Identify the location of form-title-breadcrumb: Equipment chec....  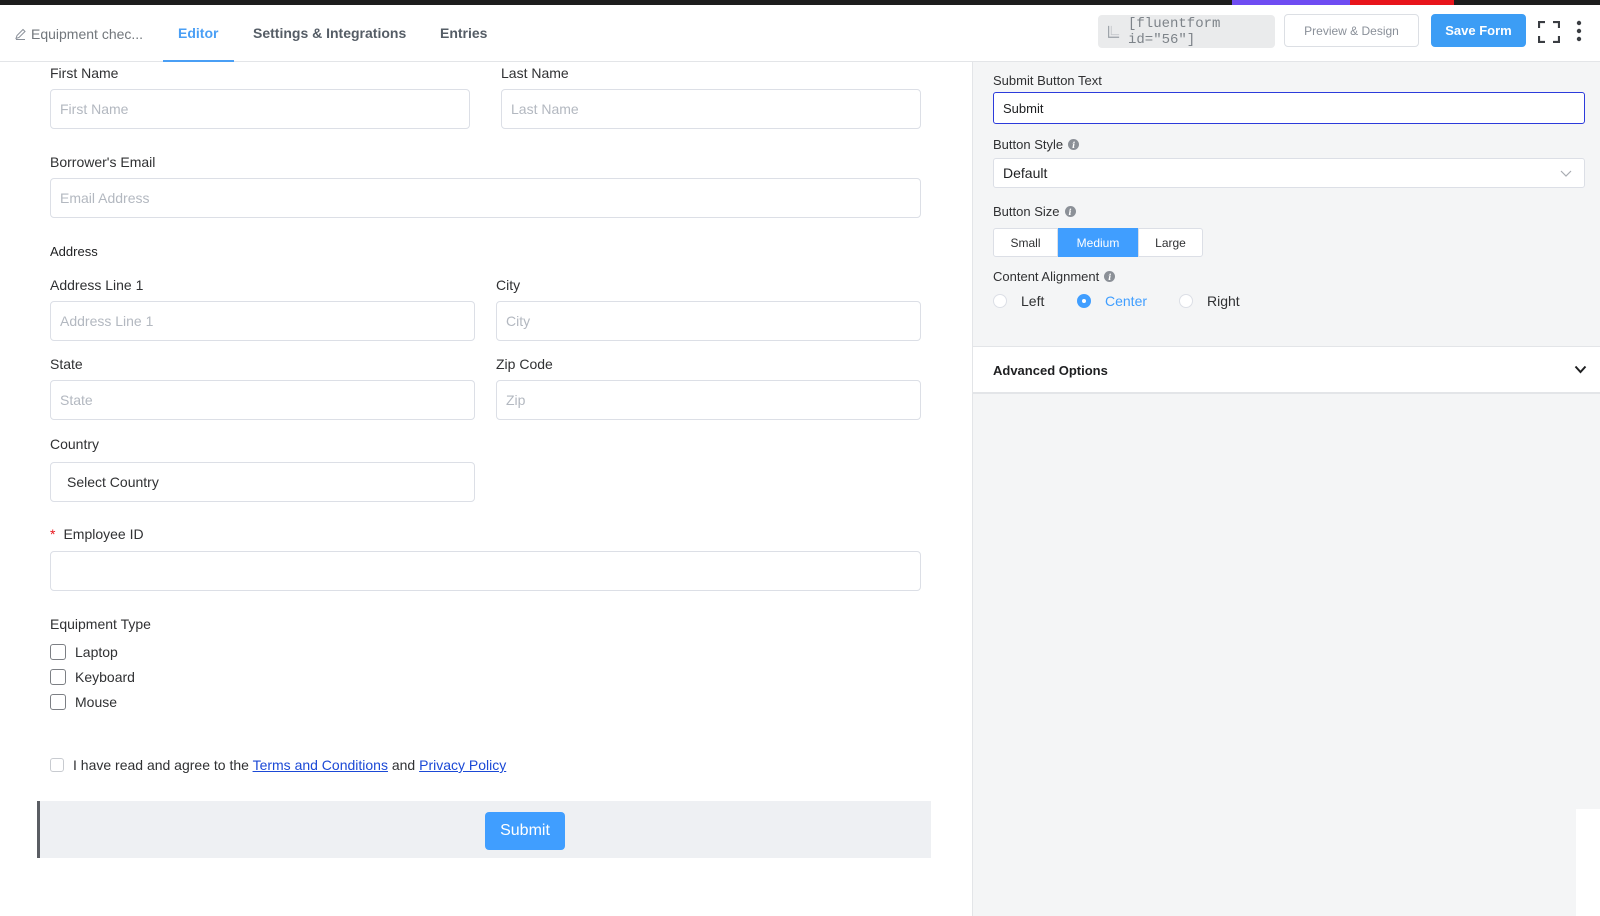
(79, 34).